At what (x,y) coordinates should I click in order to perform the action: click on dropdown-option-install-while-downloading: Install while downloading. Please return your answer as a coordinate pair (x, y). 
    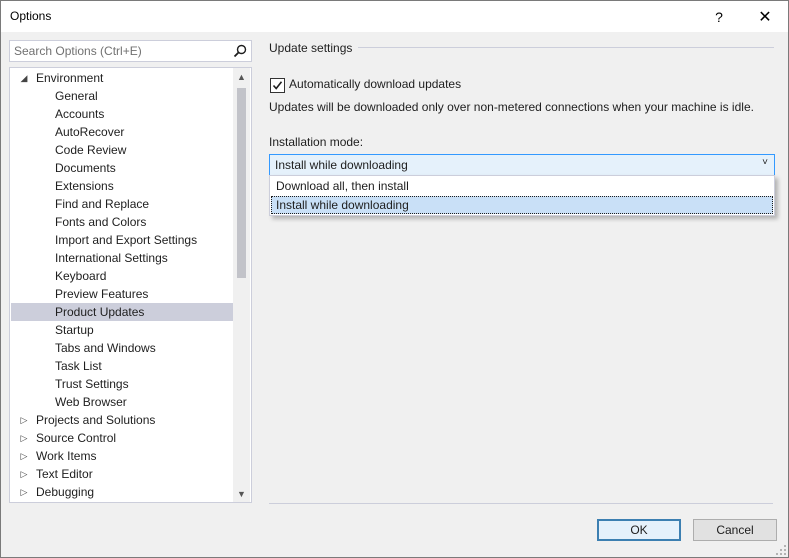
    Looking at the image, I should click on (522, 205).